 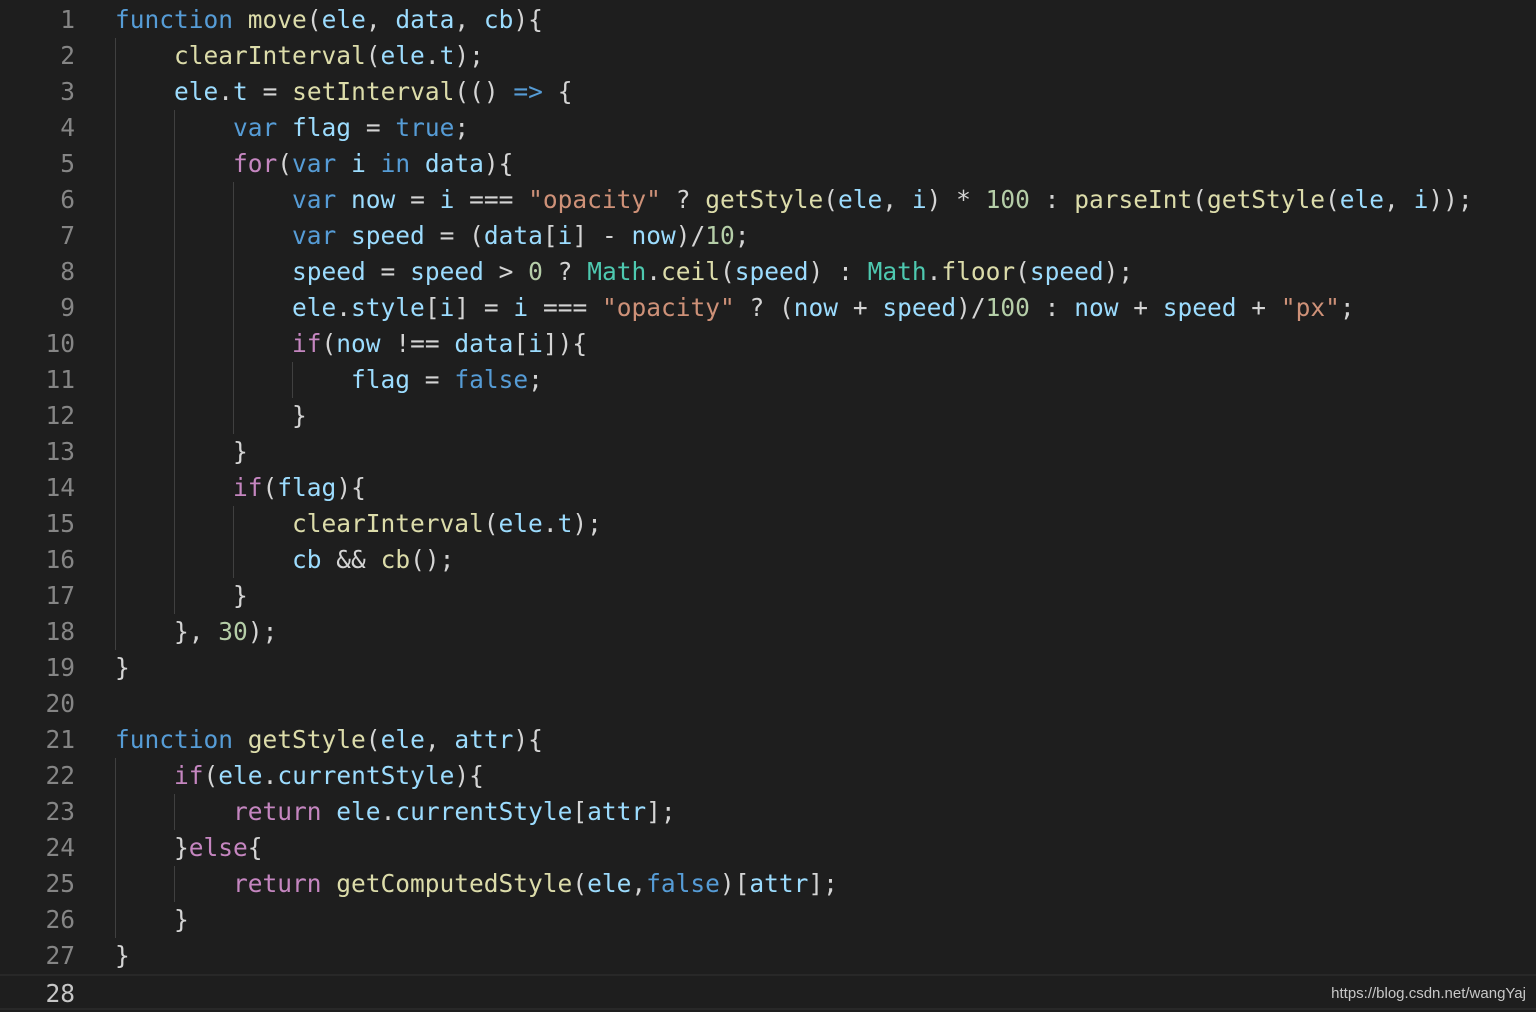 What do you see at coordinates (768, 596) in the screenshot?
I see `code-line: 17 }` at bounding box center [768, 596].